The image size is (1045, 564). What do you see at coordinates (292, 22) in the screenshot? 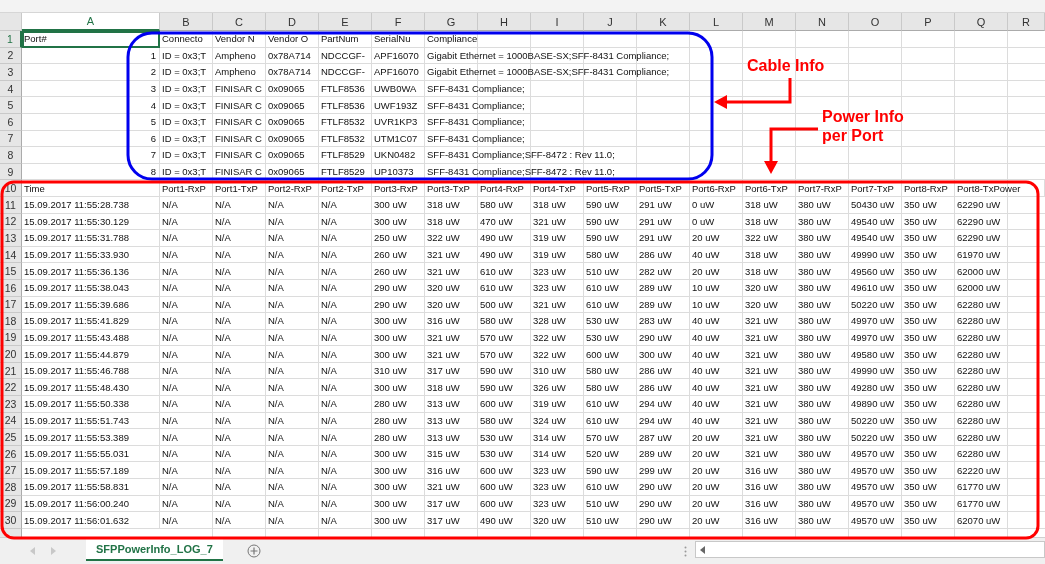
I see `column-header: D` at bounding box center [292, 22].